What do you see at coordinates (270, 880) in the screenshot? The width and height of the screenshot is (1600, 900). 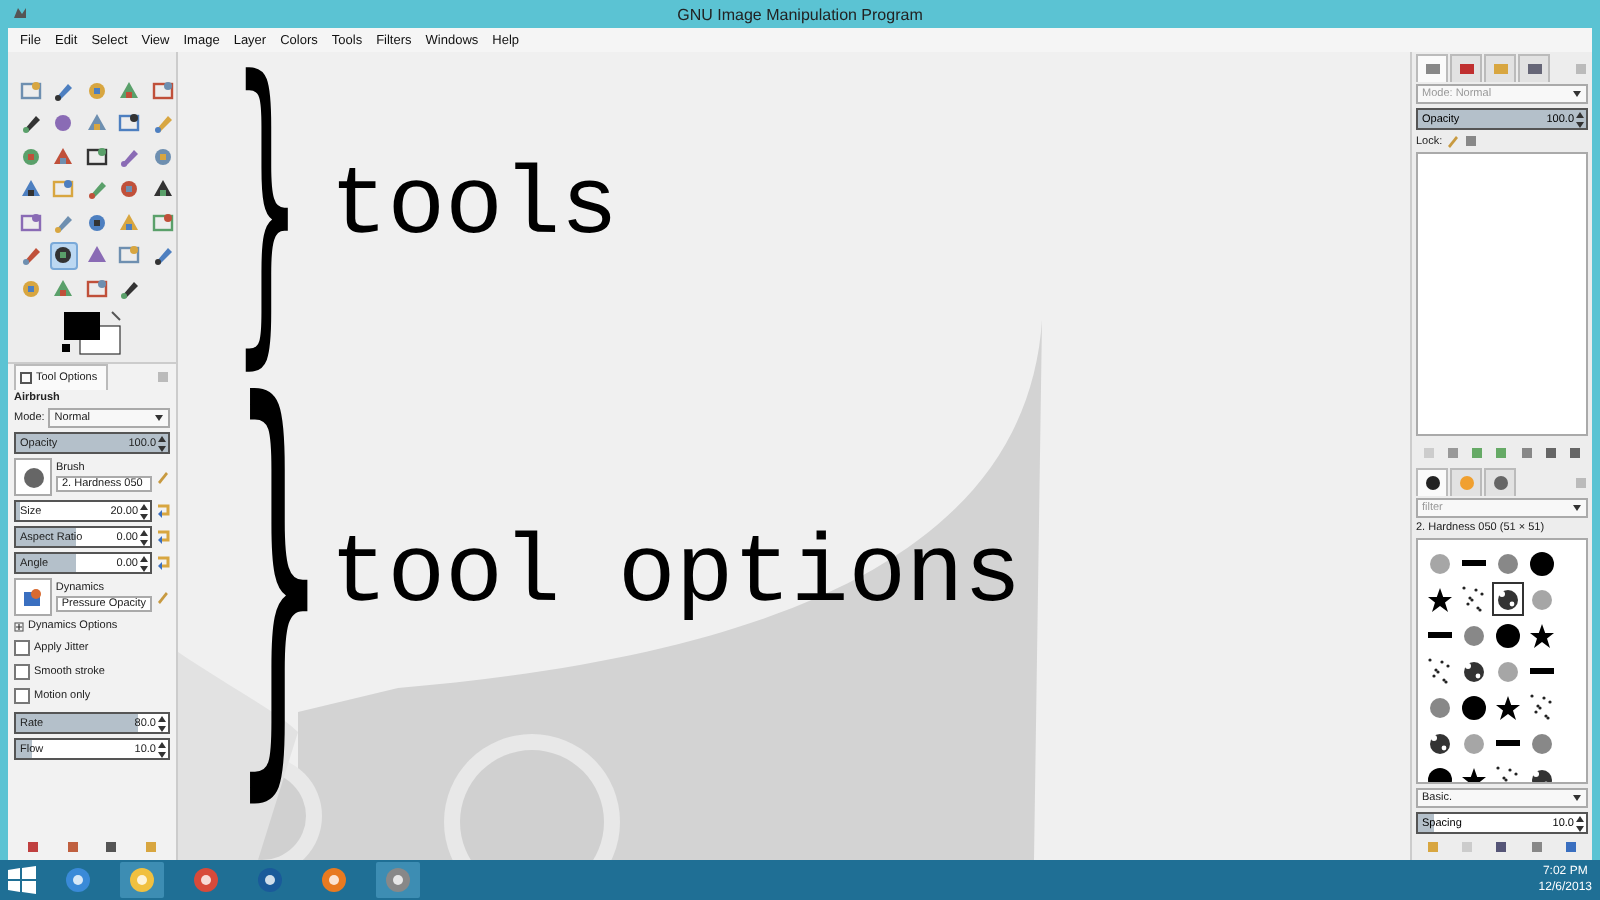 I see `circle-logo-icon` at bounding box center [270, 880].